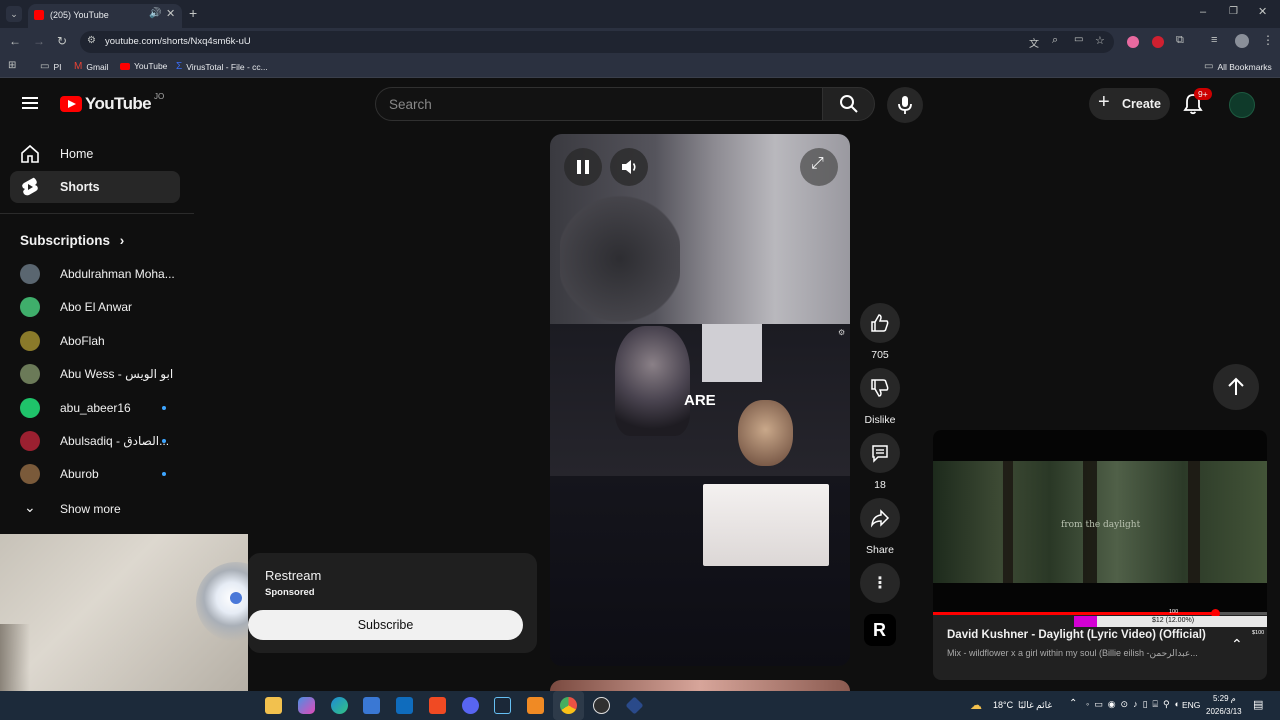  Describe the element at coordinates (880, 630) in the screenshot. I see `channel-avatar: R` at that location.